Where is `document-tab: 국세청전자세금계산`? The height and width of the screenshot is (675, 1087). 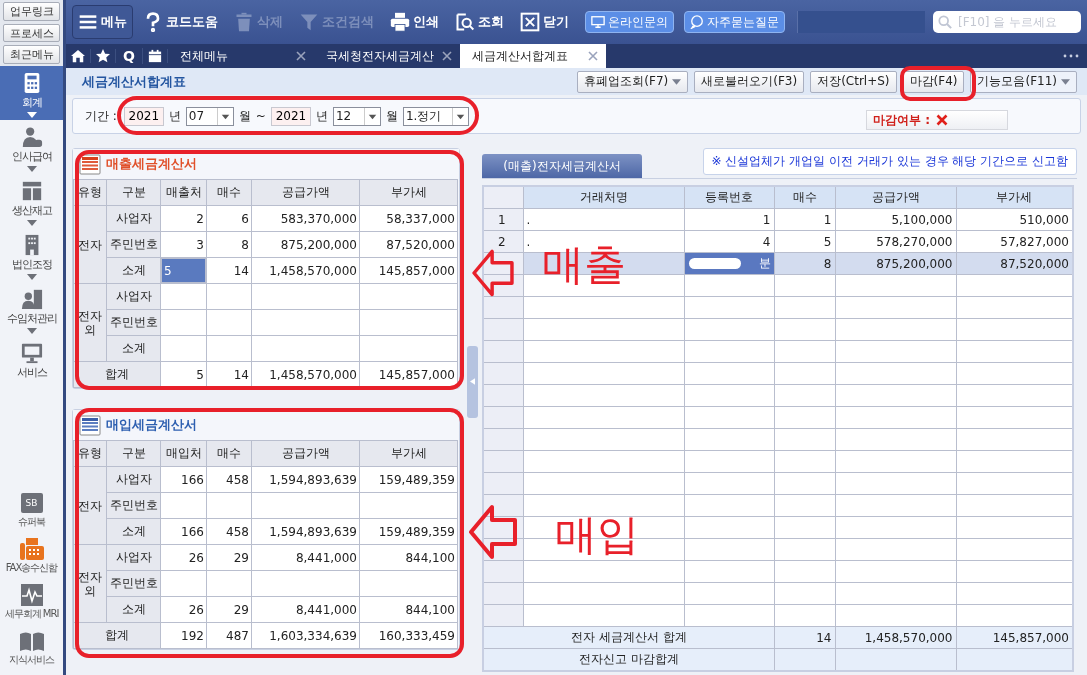 document-tab: 국세청전자세금계산 is located at coordinates (386, 56).